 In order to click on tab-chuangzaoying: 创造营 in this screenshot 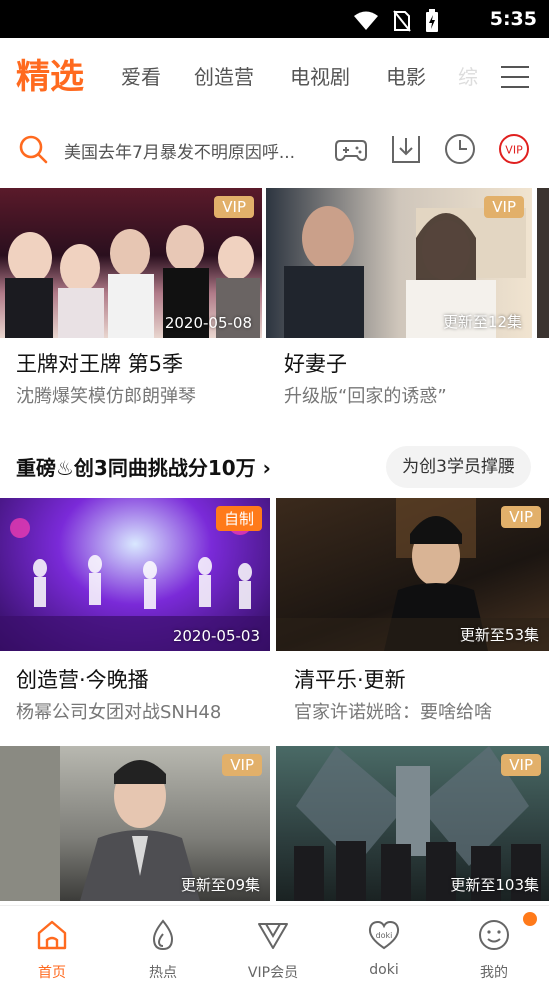, I will do `click(224, 77)`.